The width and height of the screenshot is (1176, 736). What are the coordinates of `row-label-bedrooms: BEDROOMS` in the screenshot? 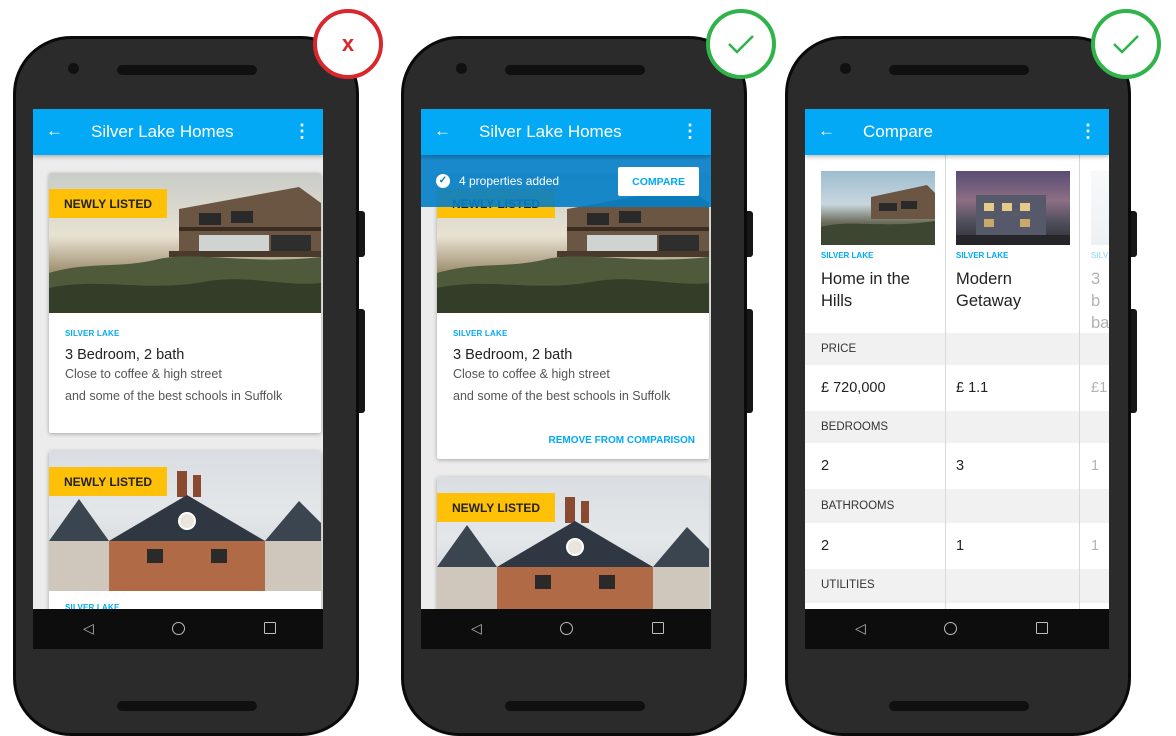 It's located at (855, 427).